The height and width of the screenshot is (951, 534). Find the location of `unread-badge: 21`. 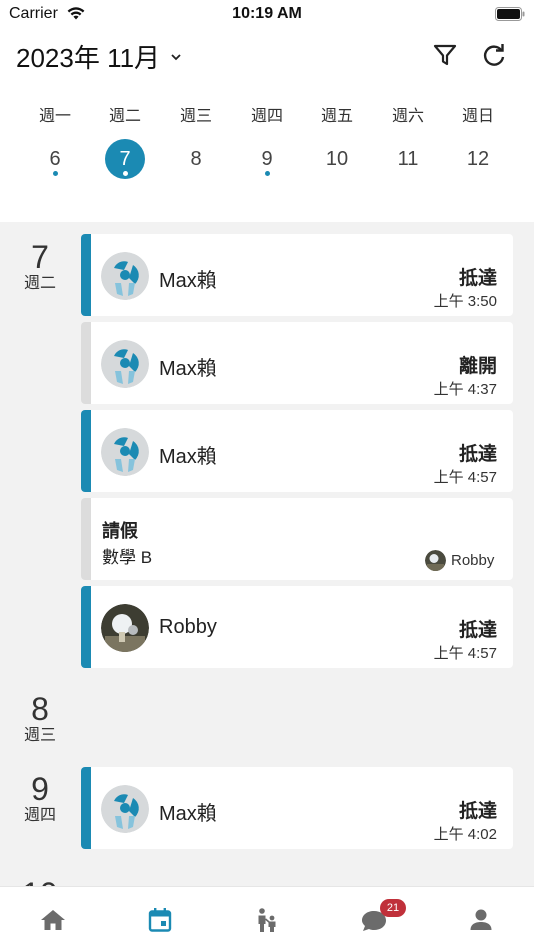

unread-badge: 21 is located at coordinates (393, 908).